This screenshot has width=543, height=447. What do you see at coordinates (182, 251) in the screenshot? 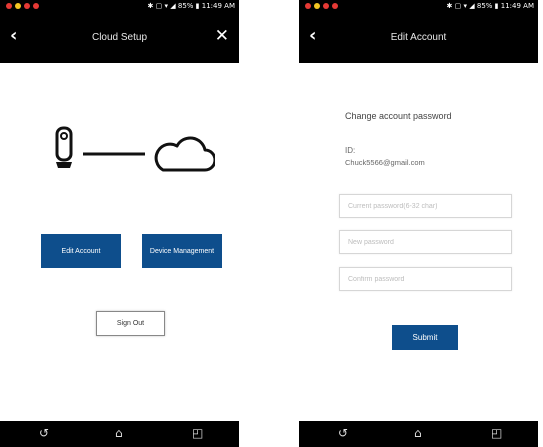
I see `device-management-button: Device Management` at bounding box center [182, 251].